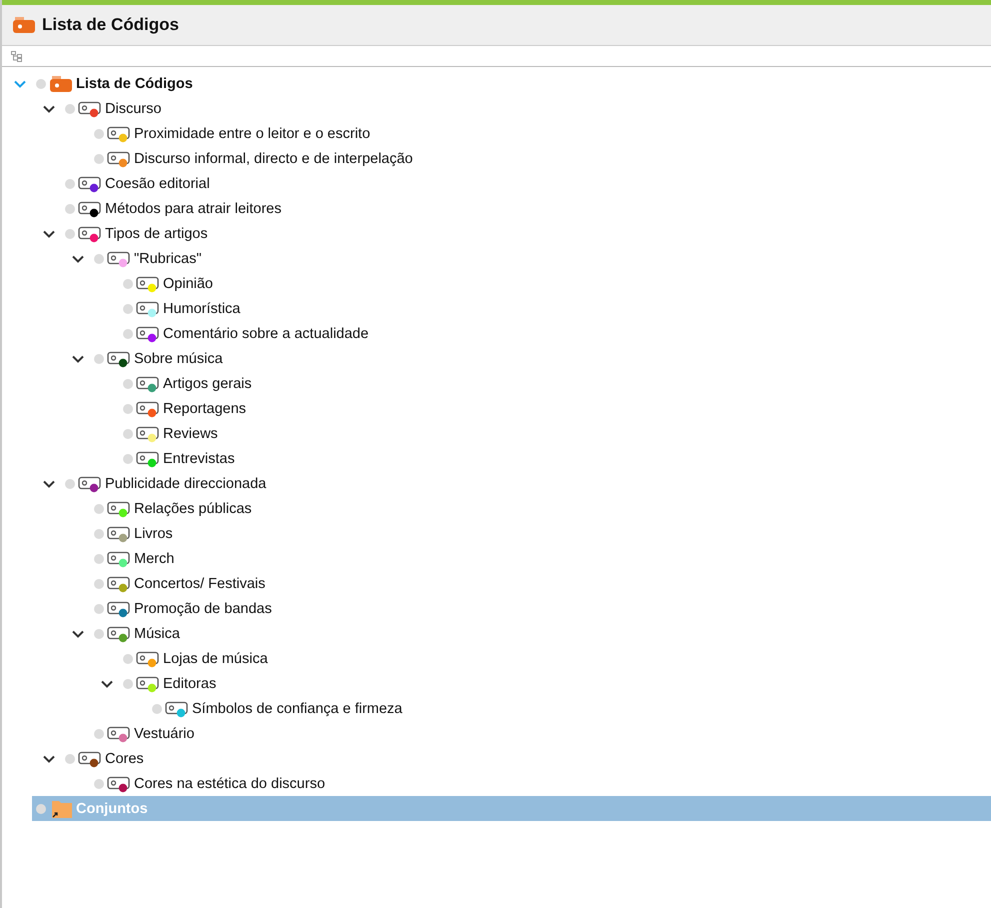  I want to click on tree-item: Coesão editorial, so click(135, 183).